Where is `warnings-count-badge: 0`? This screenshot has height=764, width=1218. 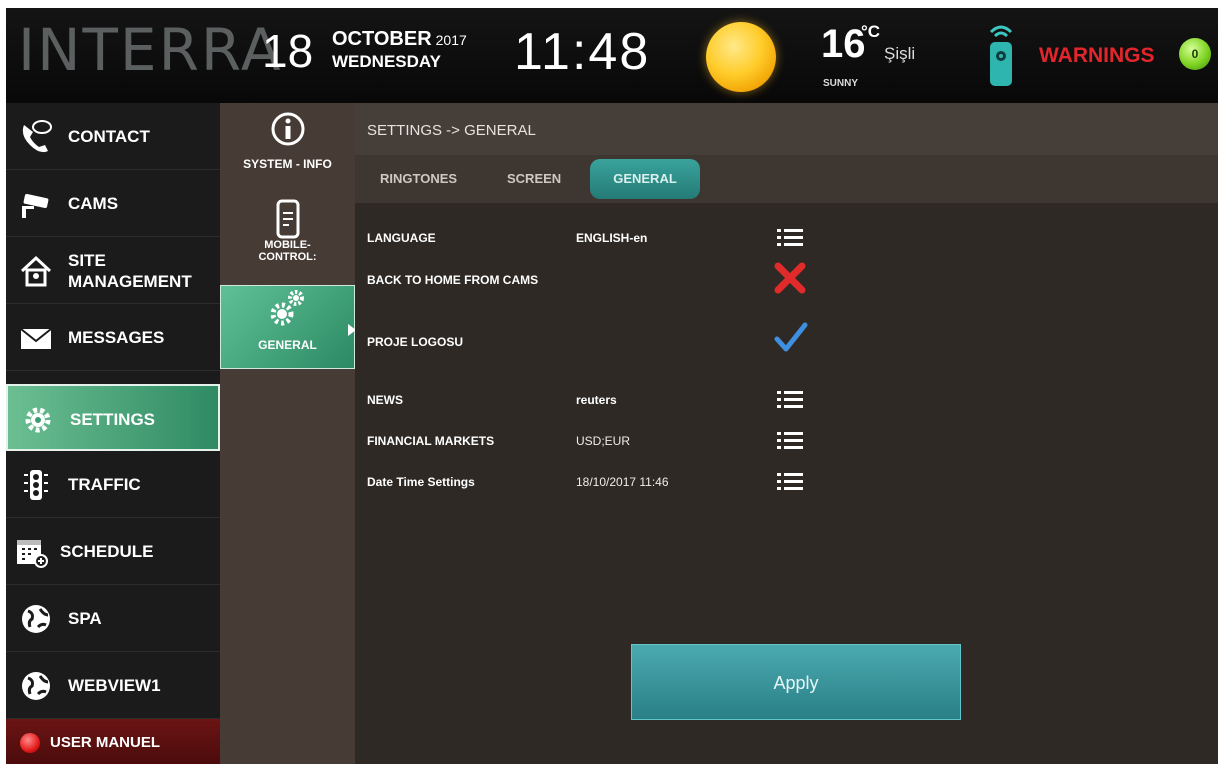 warnings-count-badge: 0 is located at coordinates (1195, 54).